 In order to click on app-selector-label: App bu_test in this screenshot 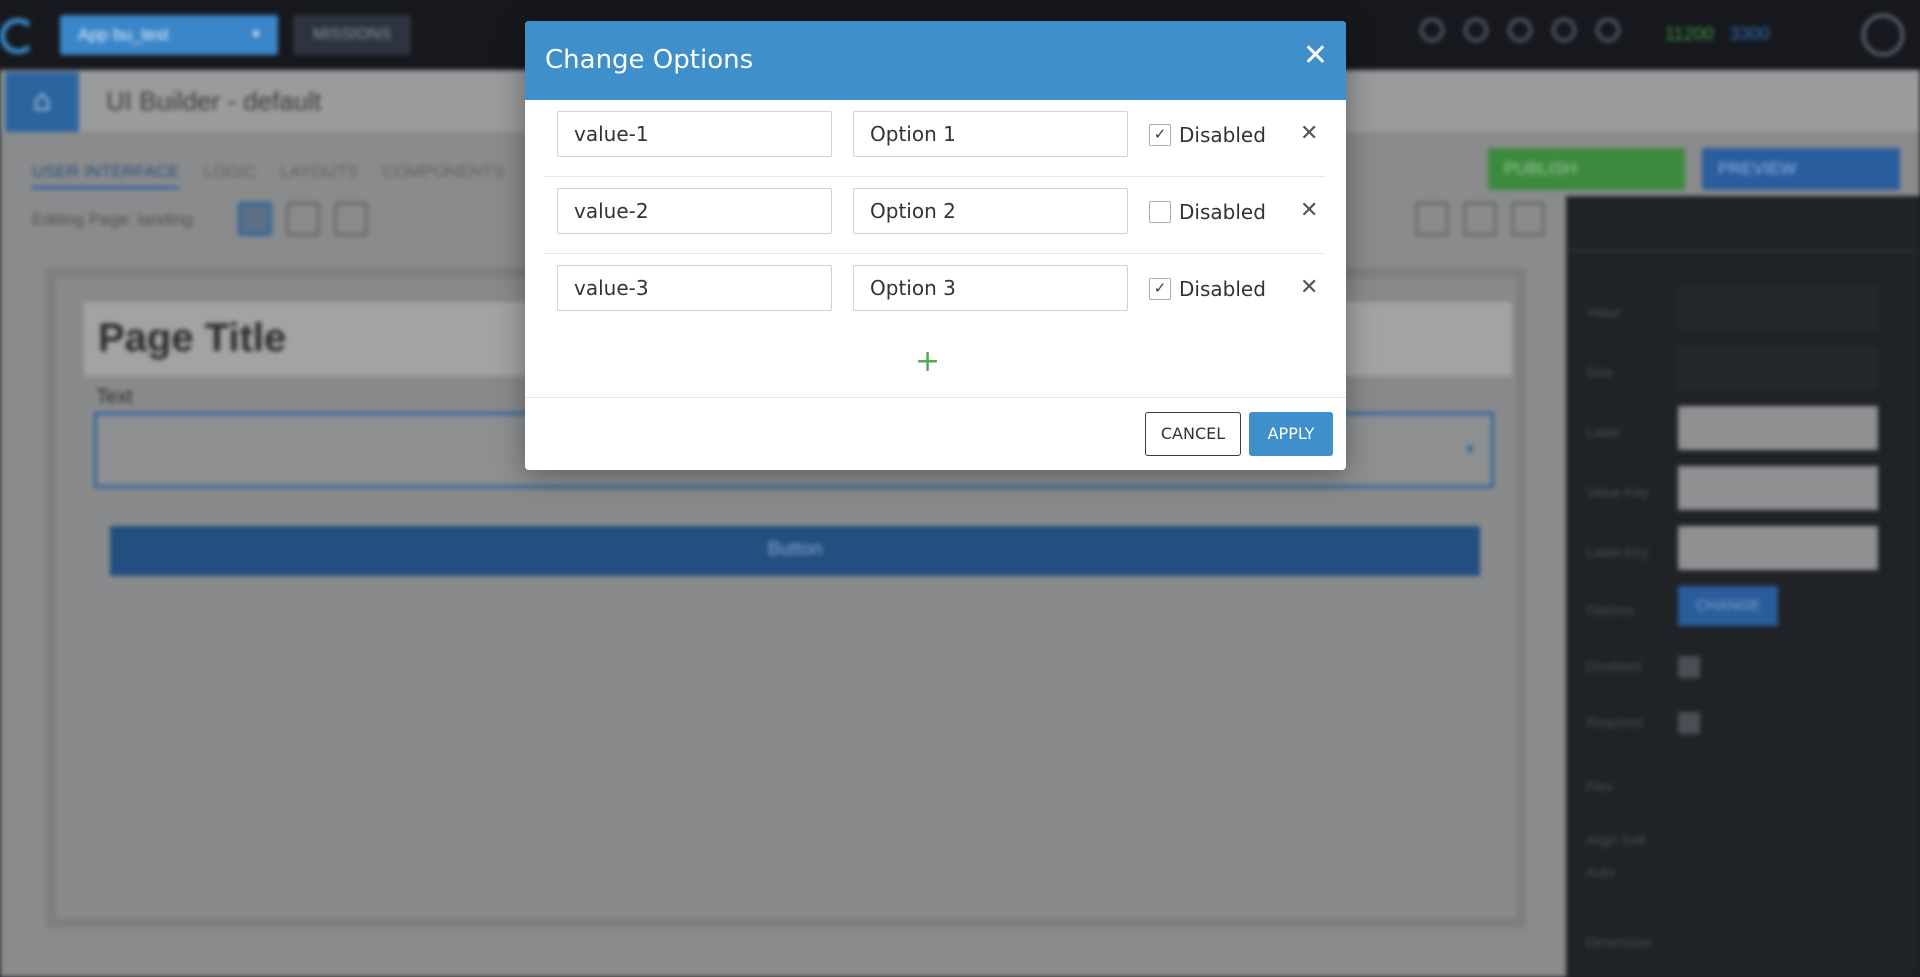, I will do `click(123, 34)`.